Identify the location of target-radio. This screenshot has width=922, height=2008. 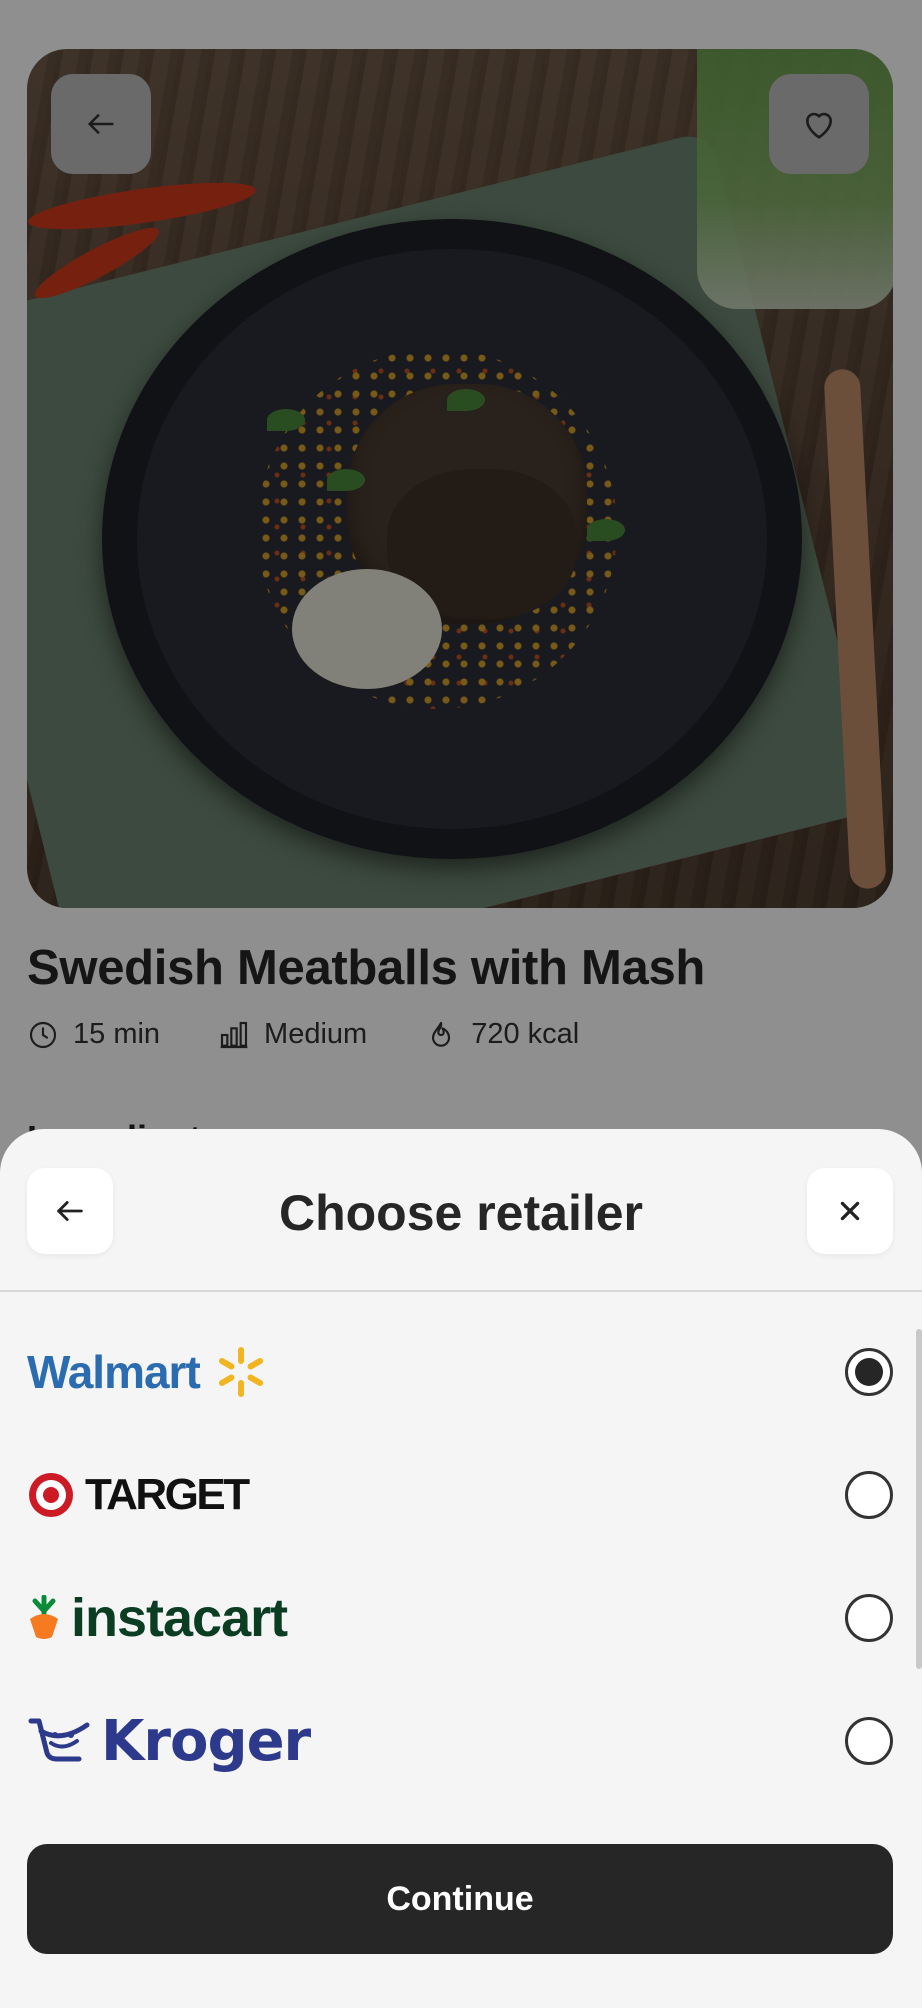
(869, 1495).